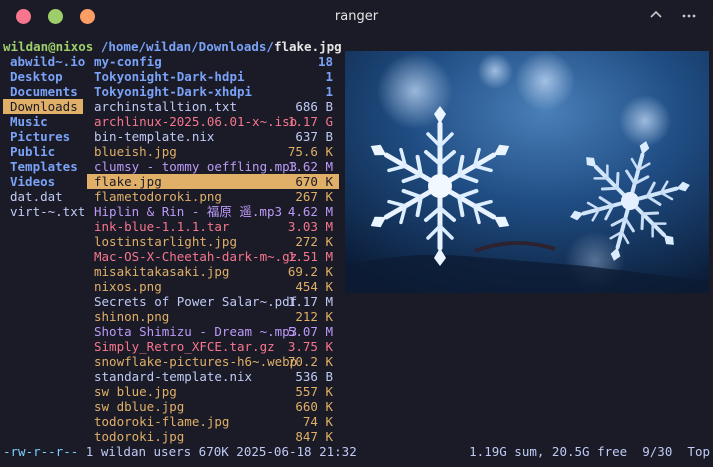 Image resolution: width=713 pixels, height=467 pixels. What do you see at coordinates (213, 91) in the screenshot?
I see `file-row: Tokyonight-Dark-xhdpi 1` at bounding box center [213, 91].